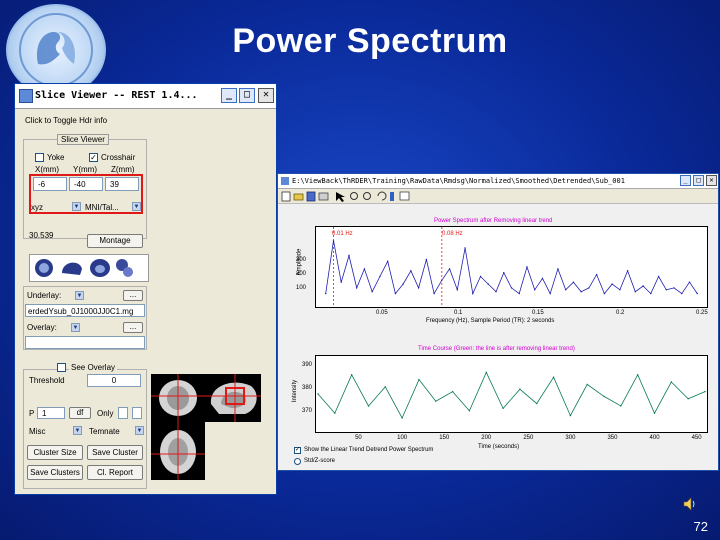  Describe the element at coordinates (72, 268) in the screenshot. I see `brain-sagittal-icon` at that location.